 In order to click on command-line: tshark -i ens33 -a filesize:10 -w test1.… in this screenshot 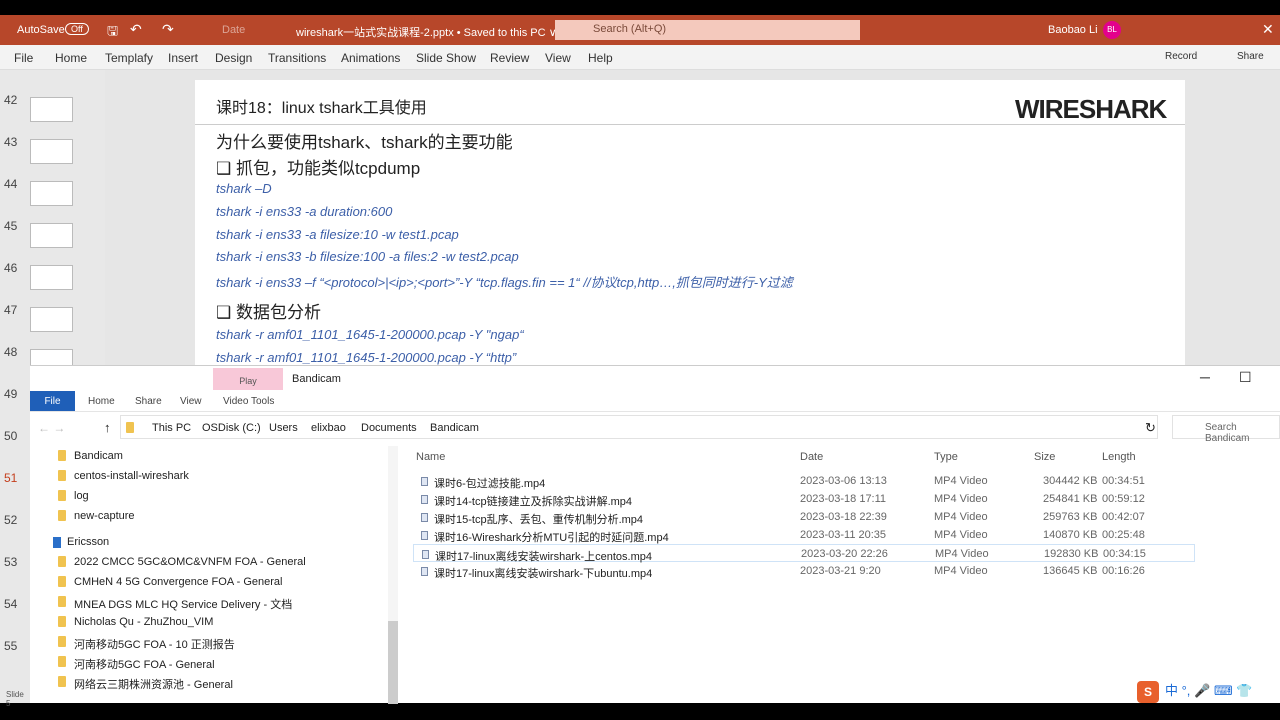, I will do `click(337, 234)`.